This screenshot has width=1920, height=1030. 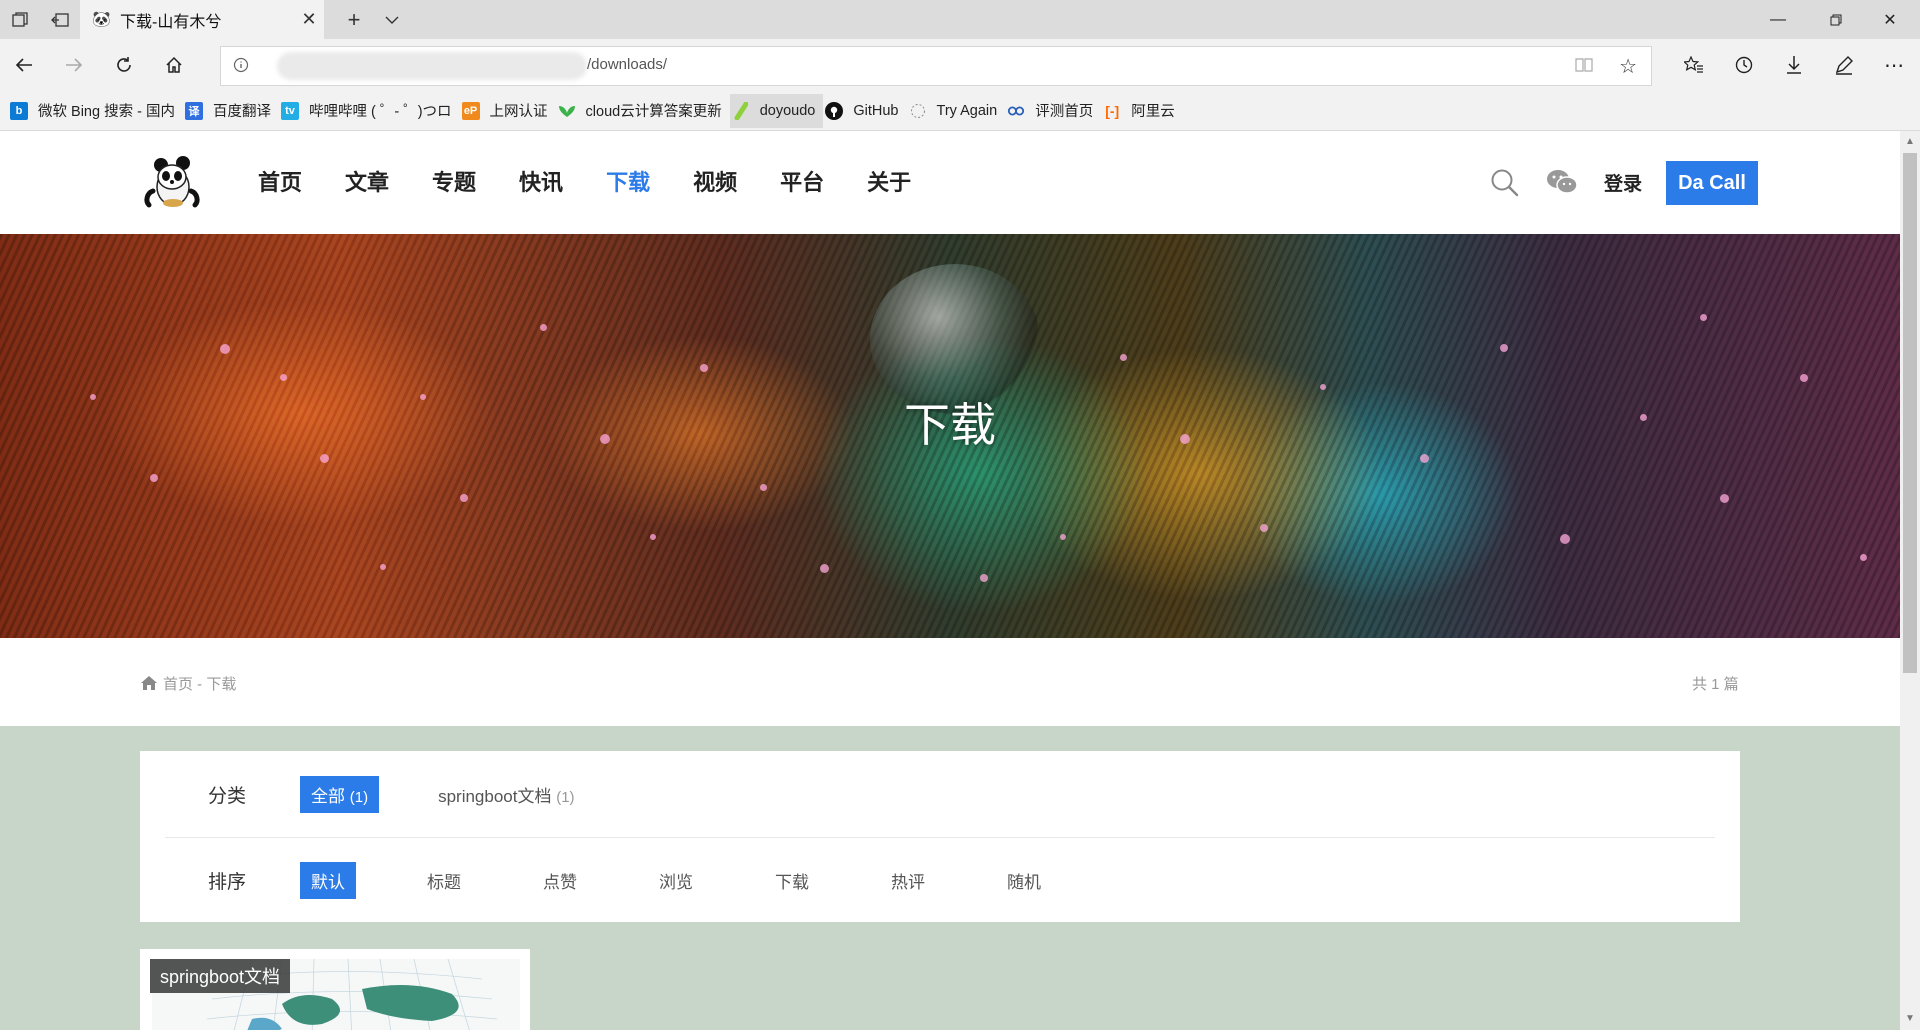 I want to click on total-count: 共 1 篇, so click(x=1715, y=684).